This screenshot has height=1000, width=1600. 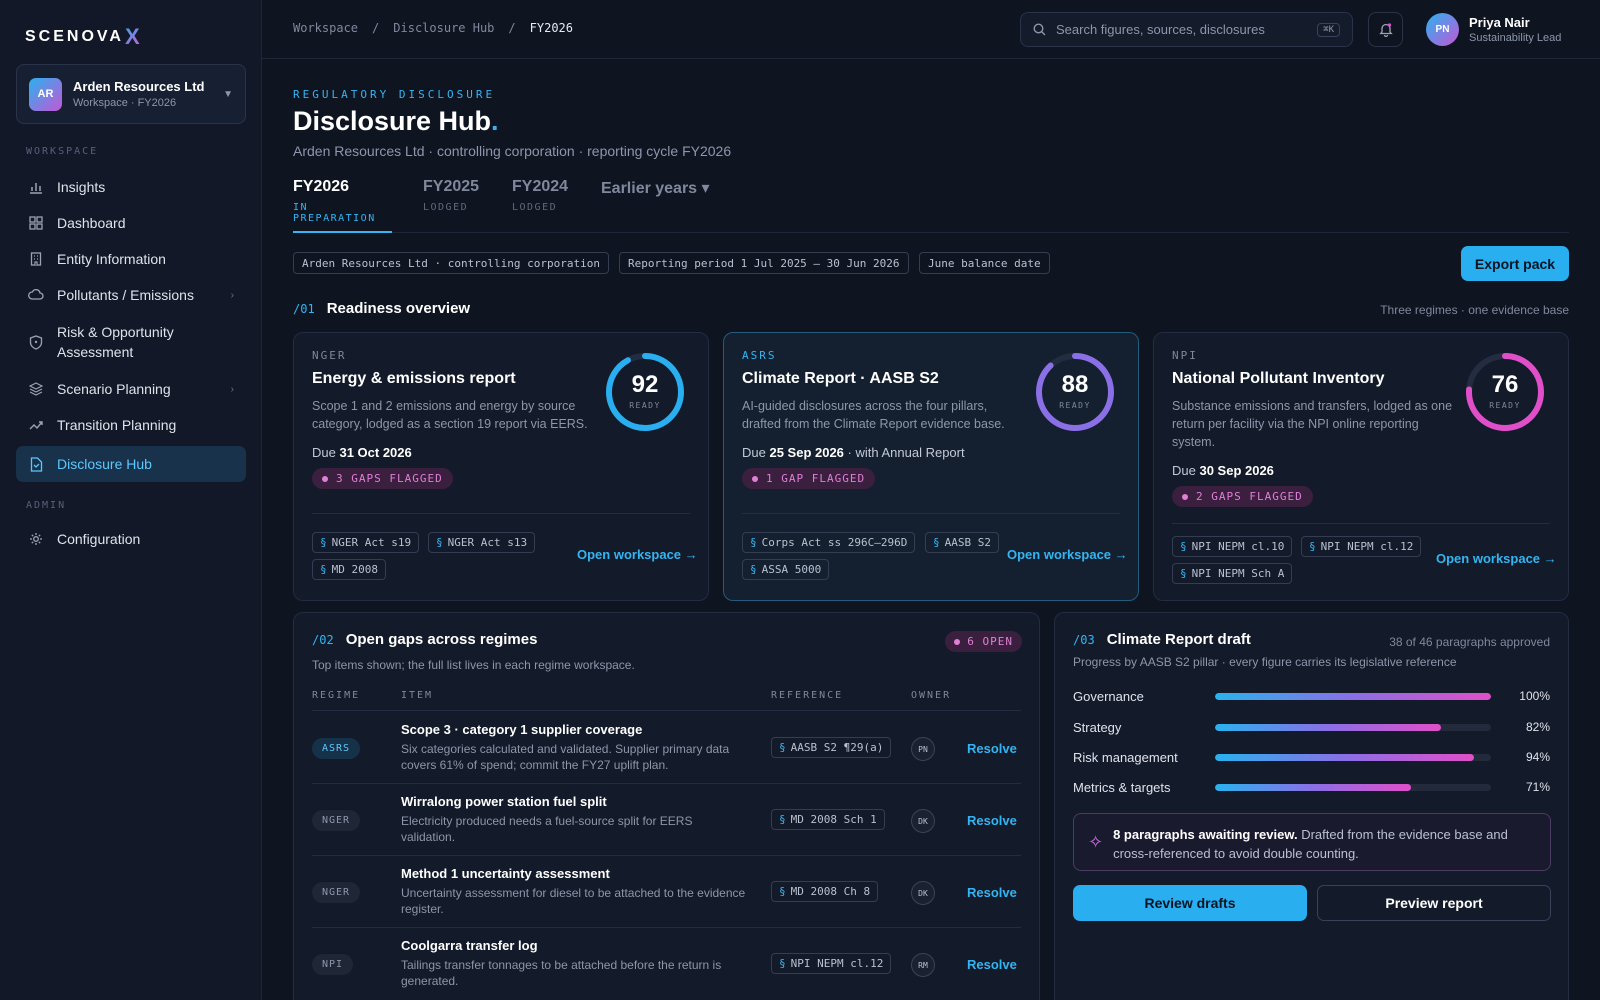 I want to click on reference-tag: § NGER Act s19, so click(x=366, y=542).